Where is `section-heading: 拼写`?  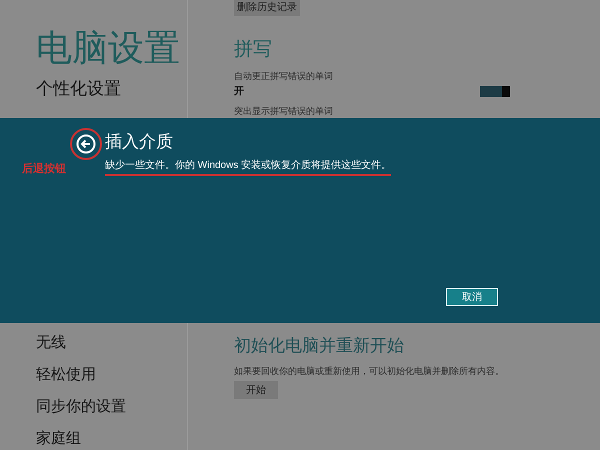 section-heading: 拼写 is located at coordinates (253, 50).